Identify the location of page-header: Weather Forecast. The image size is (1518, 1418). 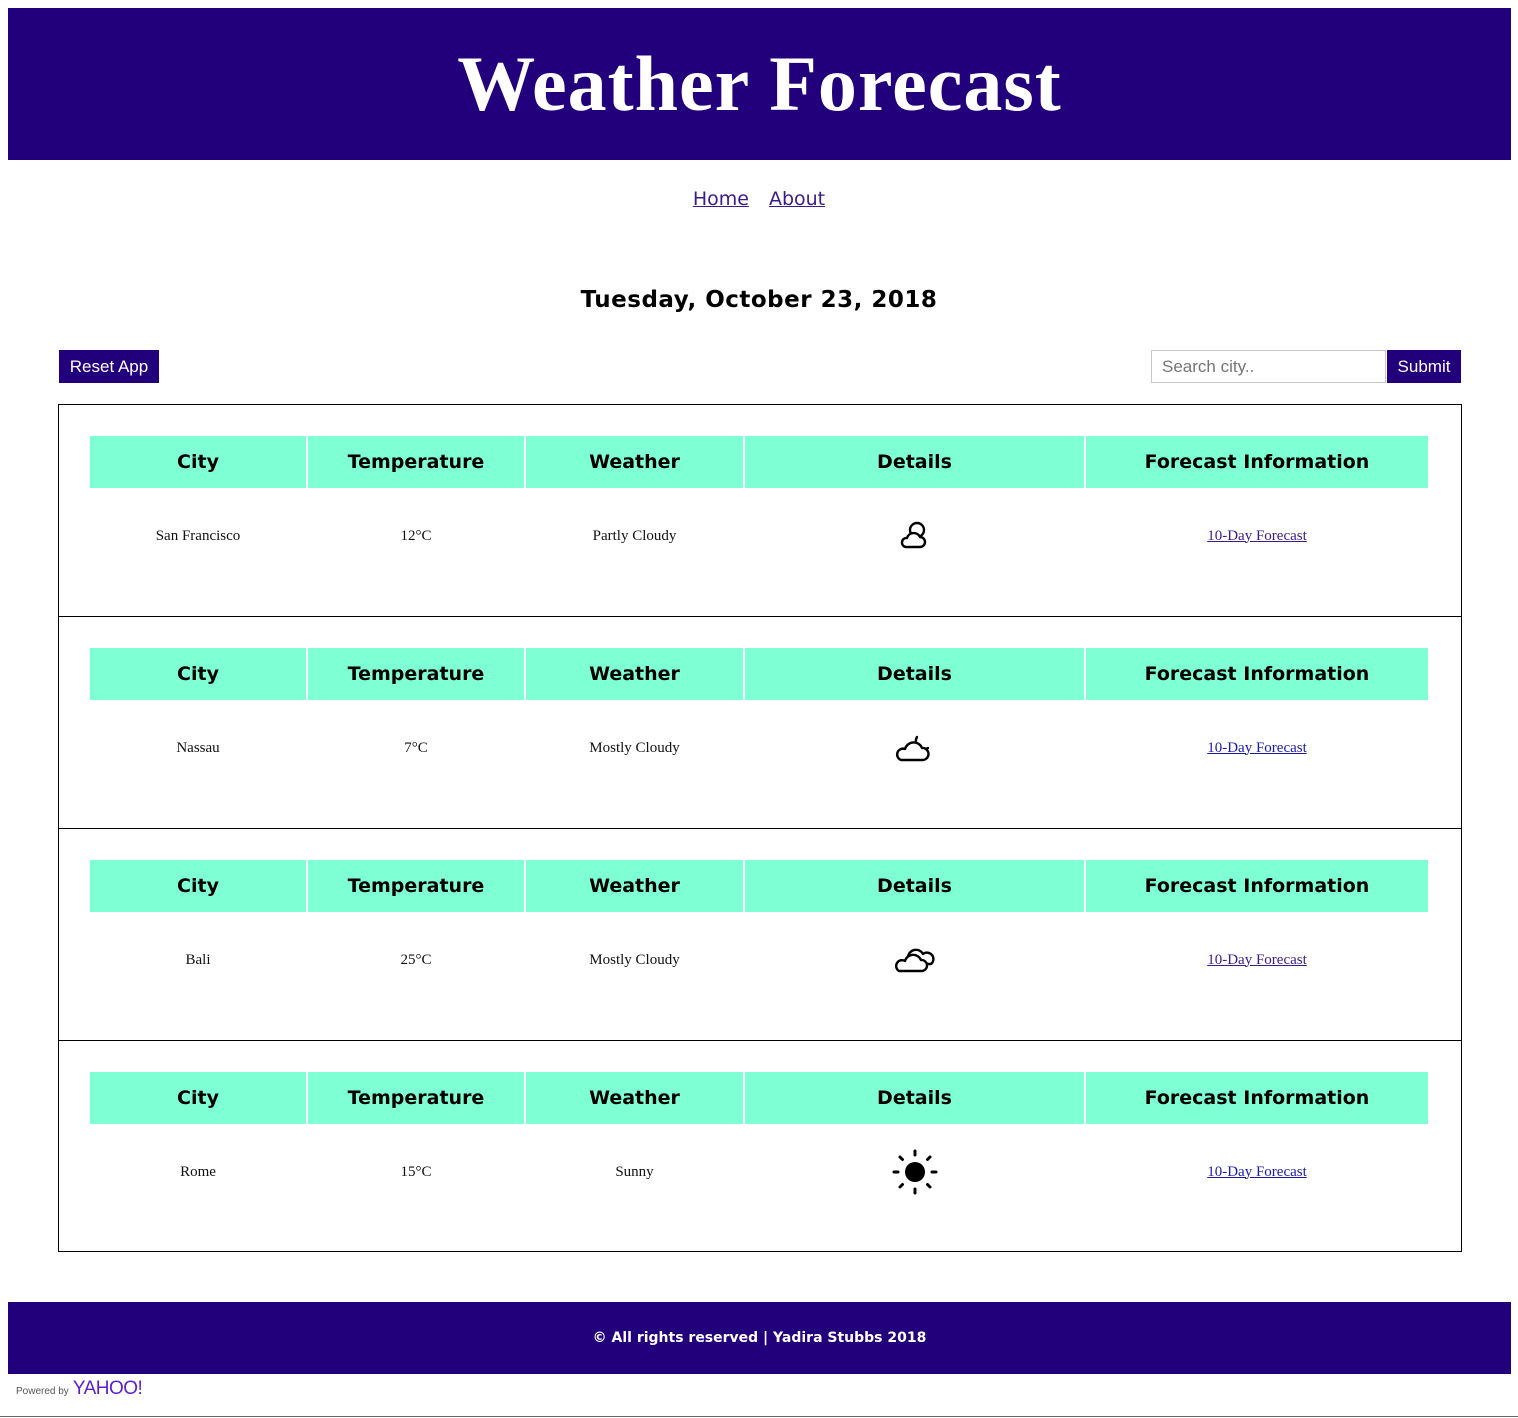
(759, 84).